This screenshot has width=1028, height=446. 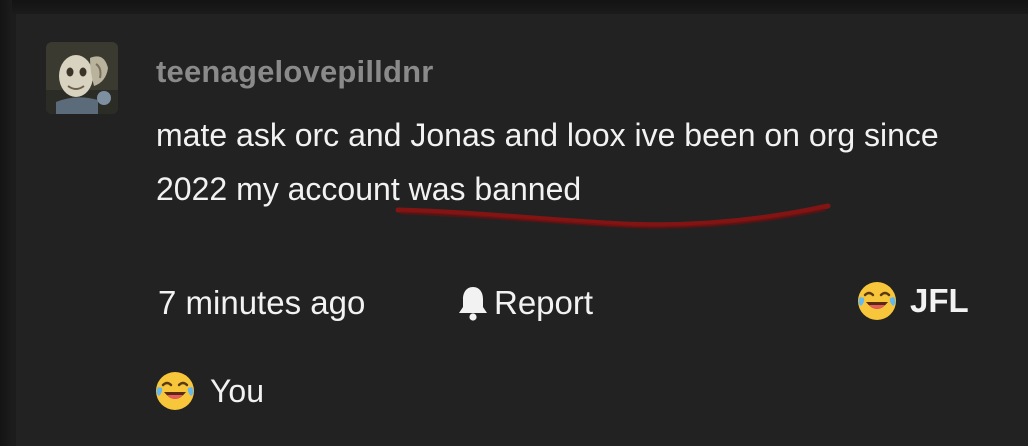 I want to click on left-edge, so click(x=6, y=223).